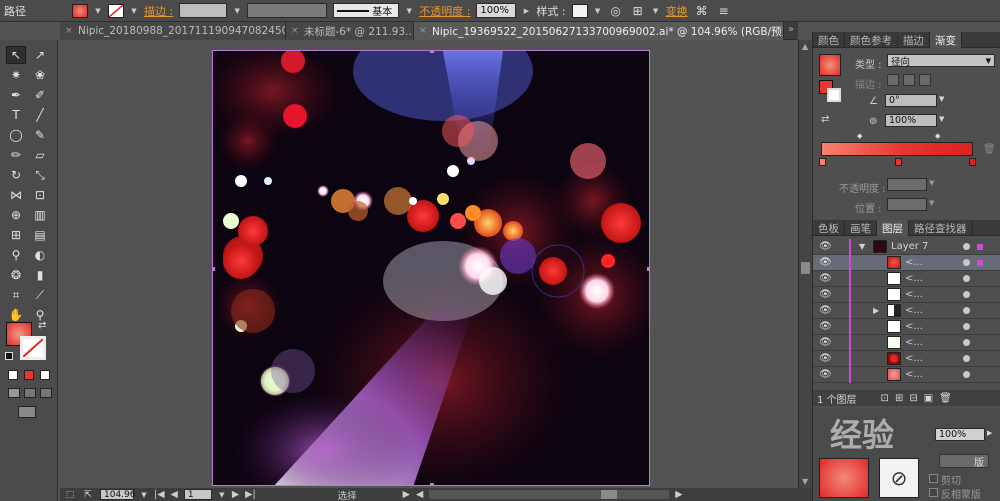 This screenshot has height=501, width=1000. What do you see at coordinates (941, 228) in the screenshot?
I see `tab-pathfinder: 路径查找器` at bounding box center [941, 228].